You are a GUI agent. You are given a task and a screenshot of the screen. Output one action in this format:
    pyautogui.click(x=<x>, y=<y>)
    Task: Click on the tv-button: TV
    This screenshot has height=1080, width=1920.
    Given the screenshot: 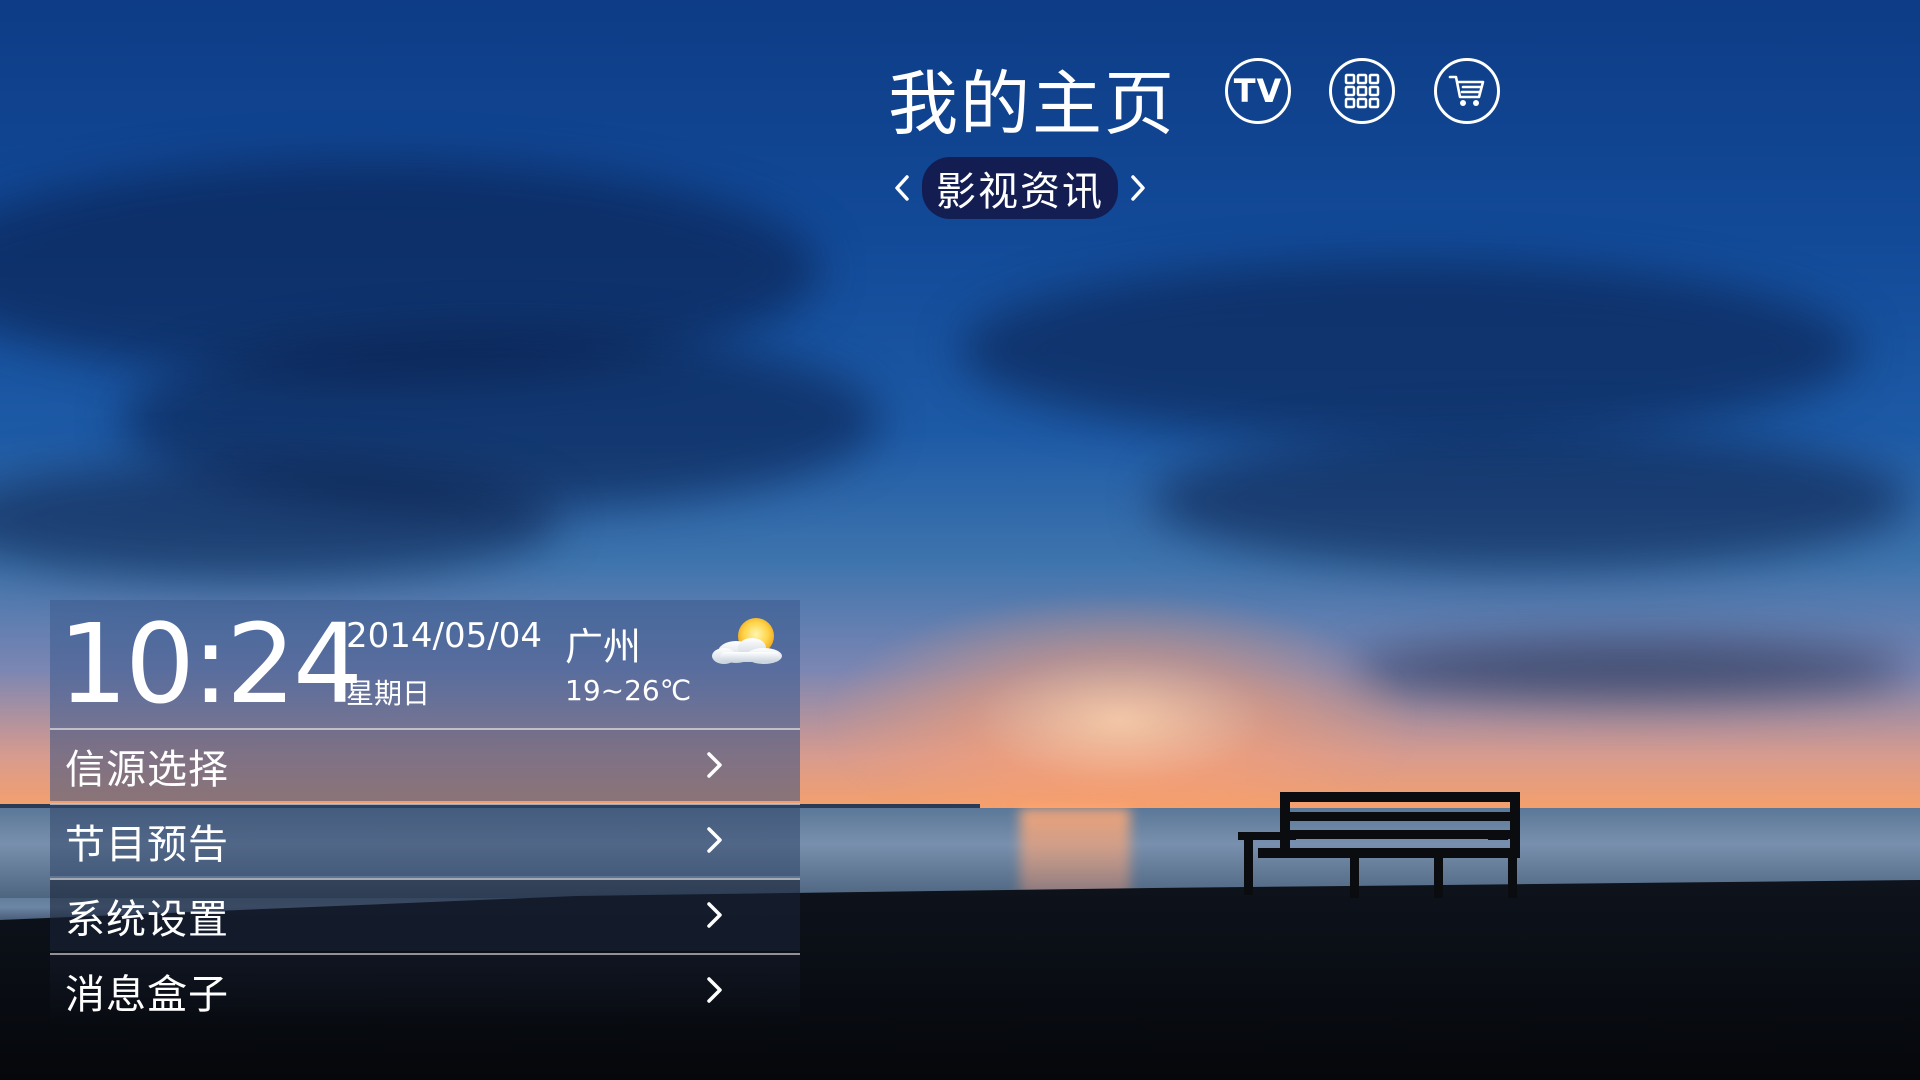 What is the action you would take?
    pyautogui.click(x=1258, y=91)
    